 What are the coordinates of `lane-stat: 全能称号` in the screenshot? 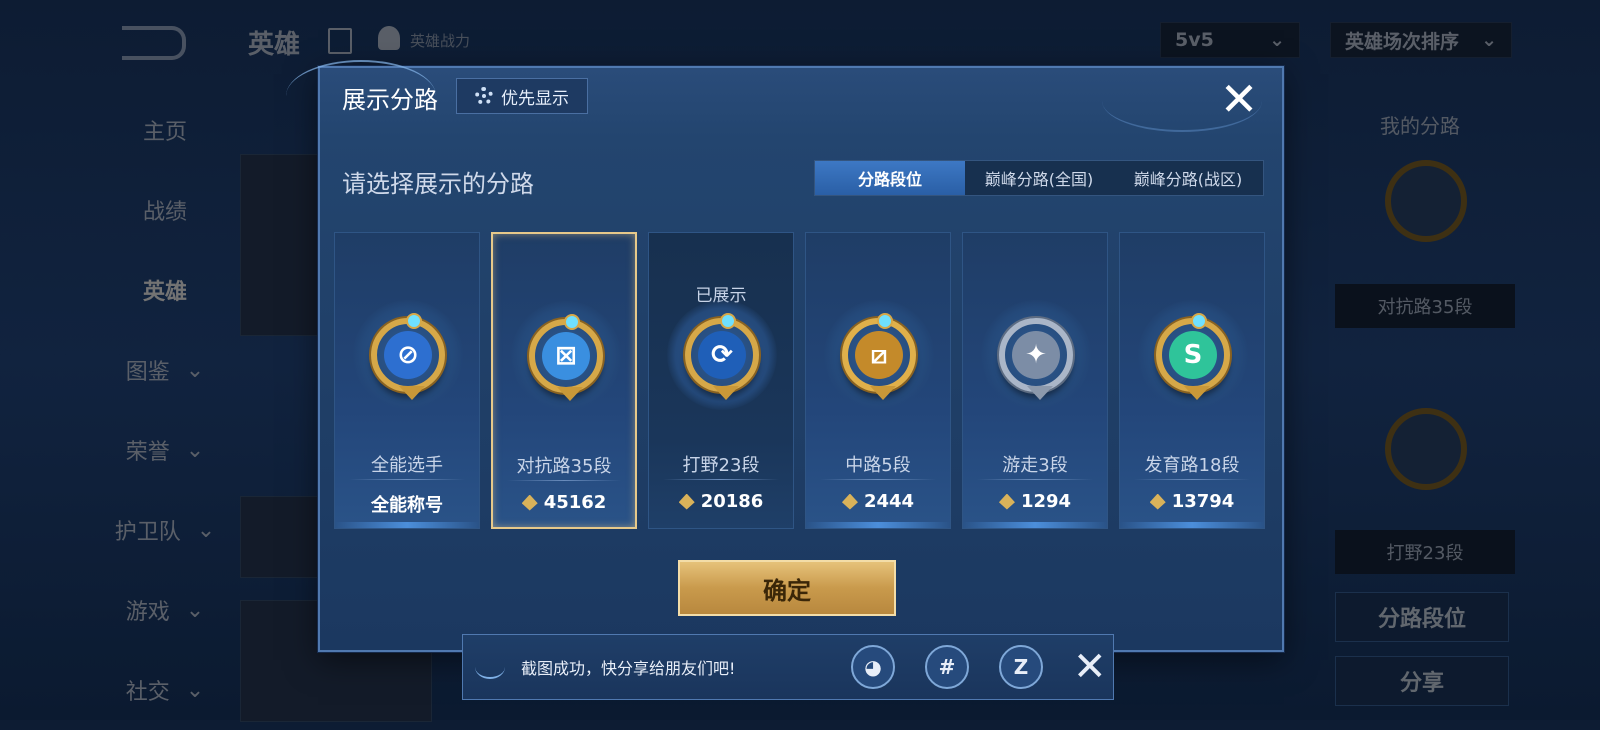 It's located at (407, 504).